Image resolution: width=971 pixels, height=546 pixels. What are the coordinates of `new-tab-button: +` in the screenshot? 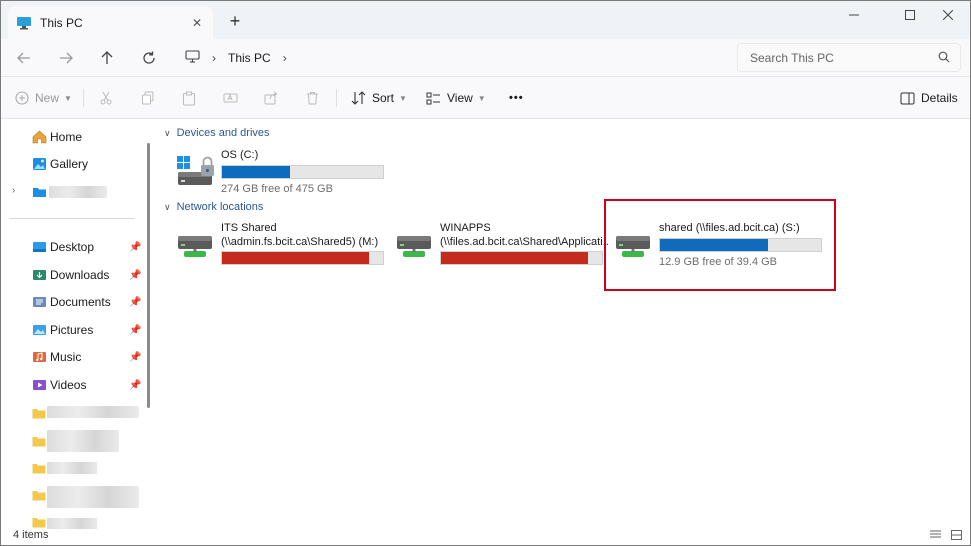 It's located at (235, 21).